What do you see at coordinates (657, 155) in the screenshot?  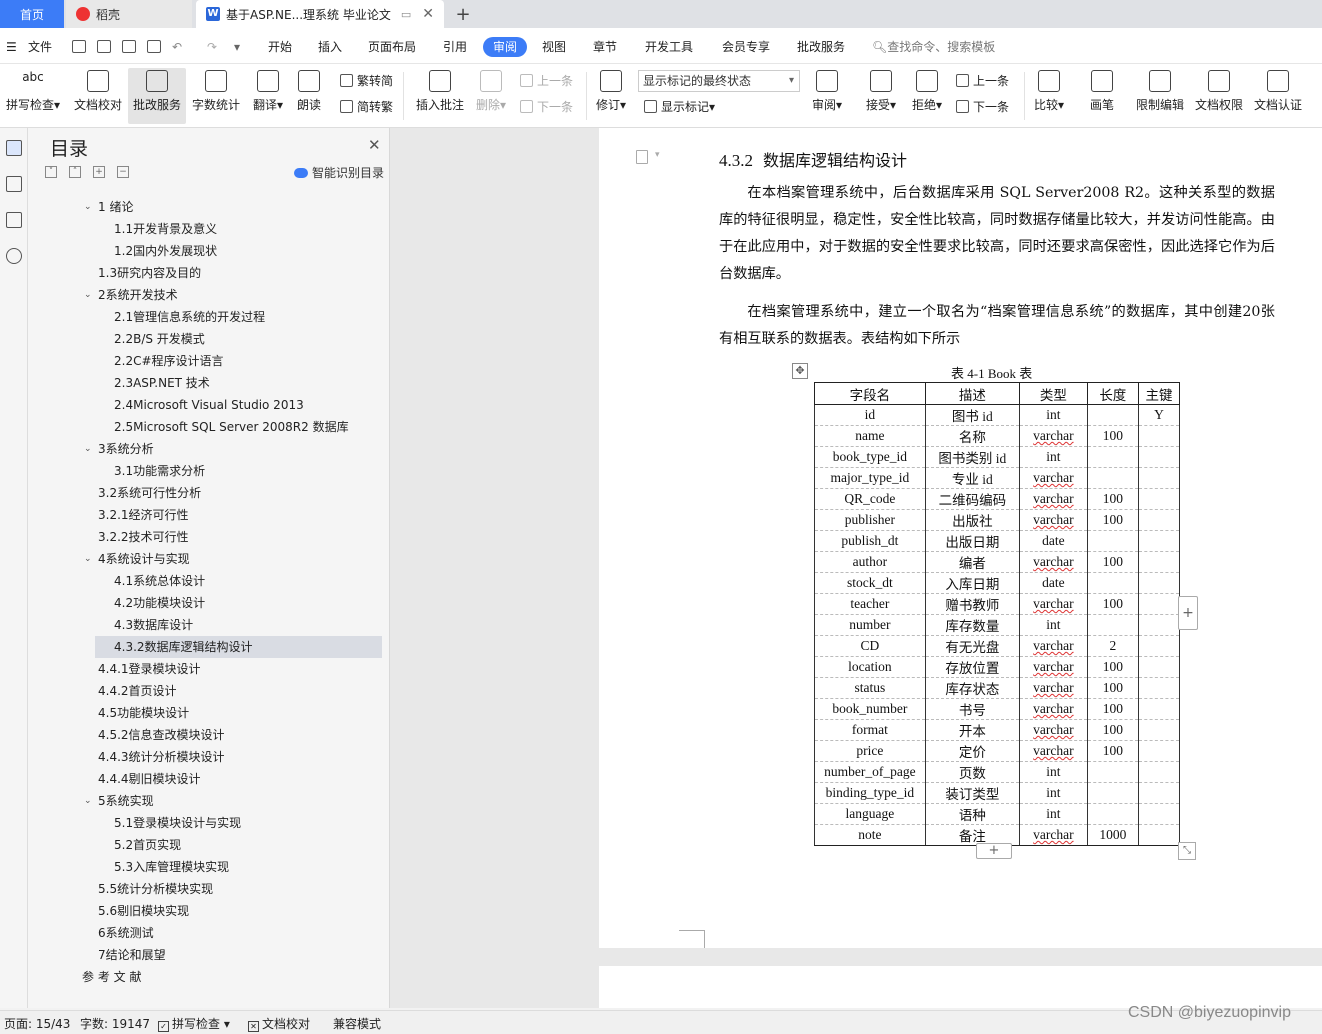 I see `page-doc-dropdown-icon: ▾` at bounding box center [657, 155].